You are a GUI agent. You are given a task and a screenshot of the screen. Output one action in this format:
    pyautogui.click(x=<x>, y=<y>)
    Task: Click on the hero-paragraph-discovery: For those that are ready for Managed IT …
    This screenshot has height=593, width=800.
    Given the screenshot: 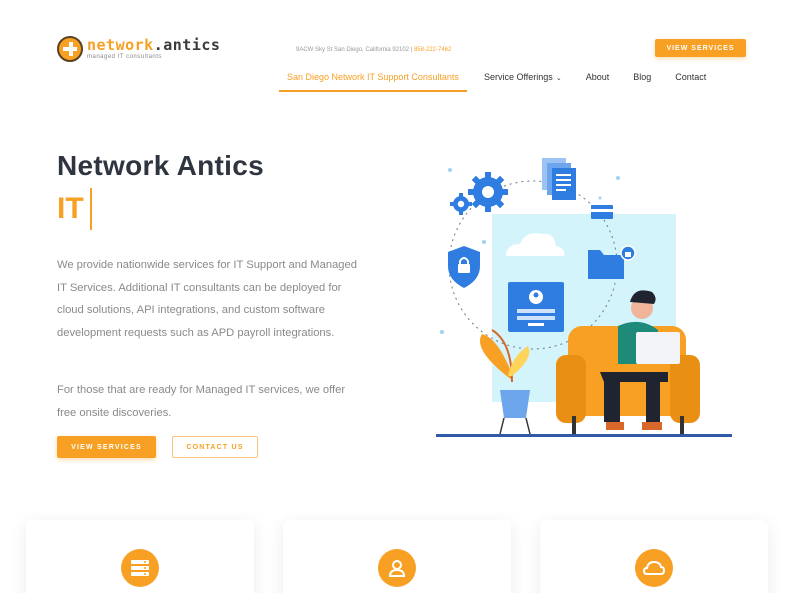 What is the action you would take?
    pyautogui.click(x=201, y=401)
    